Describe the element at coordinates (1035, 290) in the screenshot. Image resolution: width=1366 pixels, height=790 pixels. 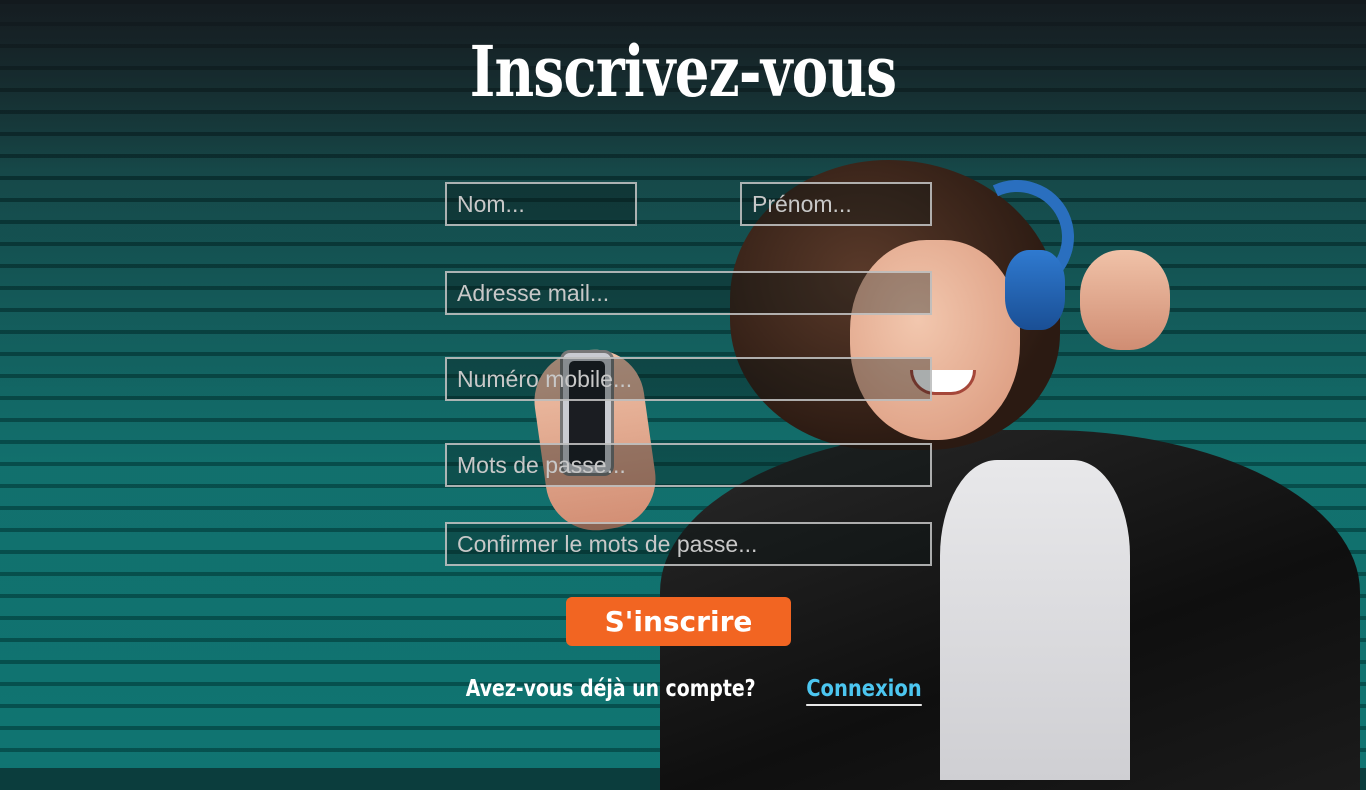
I see `headphone-icon` at that location.